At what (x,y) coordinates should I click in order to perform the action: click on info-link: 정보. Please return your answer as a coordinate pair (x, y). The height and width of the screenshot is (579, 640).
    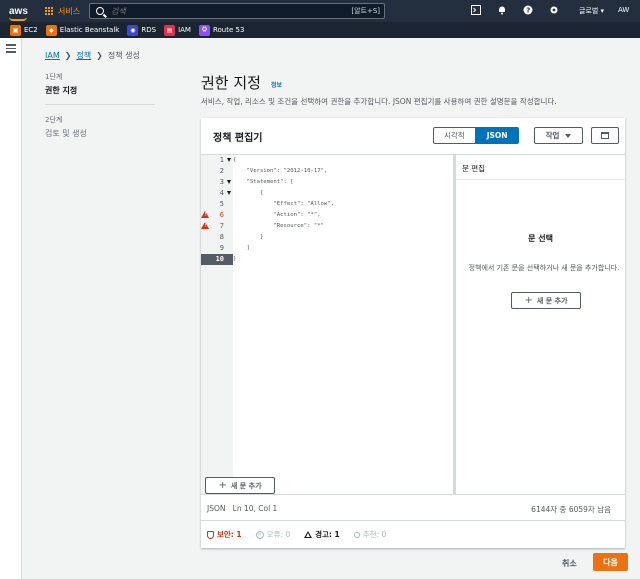
    Looking at the image, I should click on (276, 84).